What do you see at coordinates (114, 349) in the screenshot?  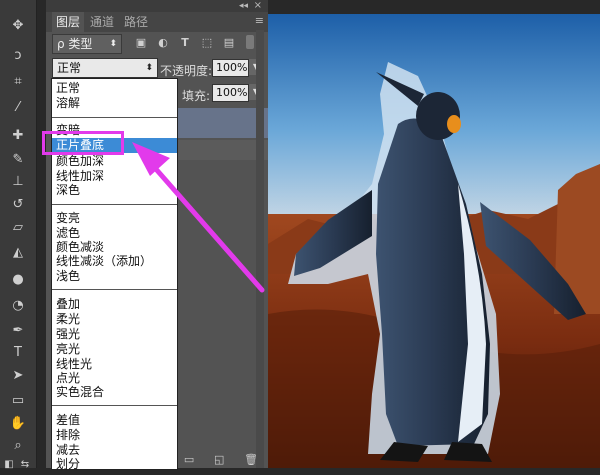 I see `blend-option: 亮光` at bounding box center [114, 349].